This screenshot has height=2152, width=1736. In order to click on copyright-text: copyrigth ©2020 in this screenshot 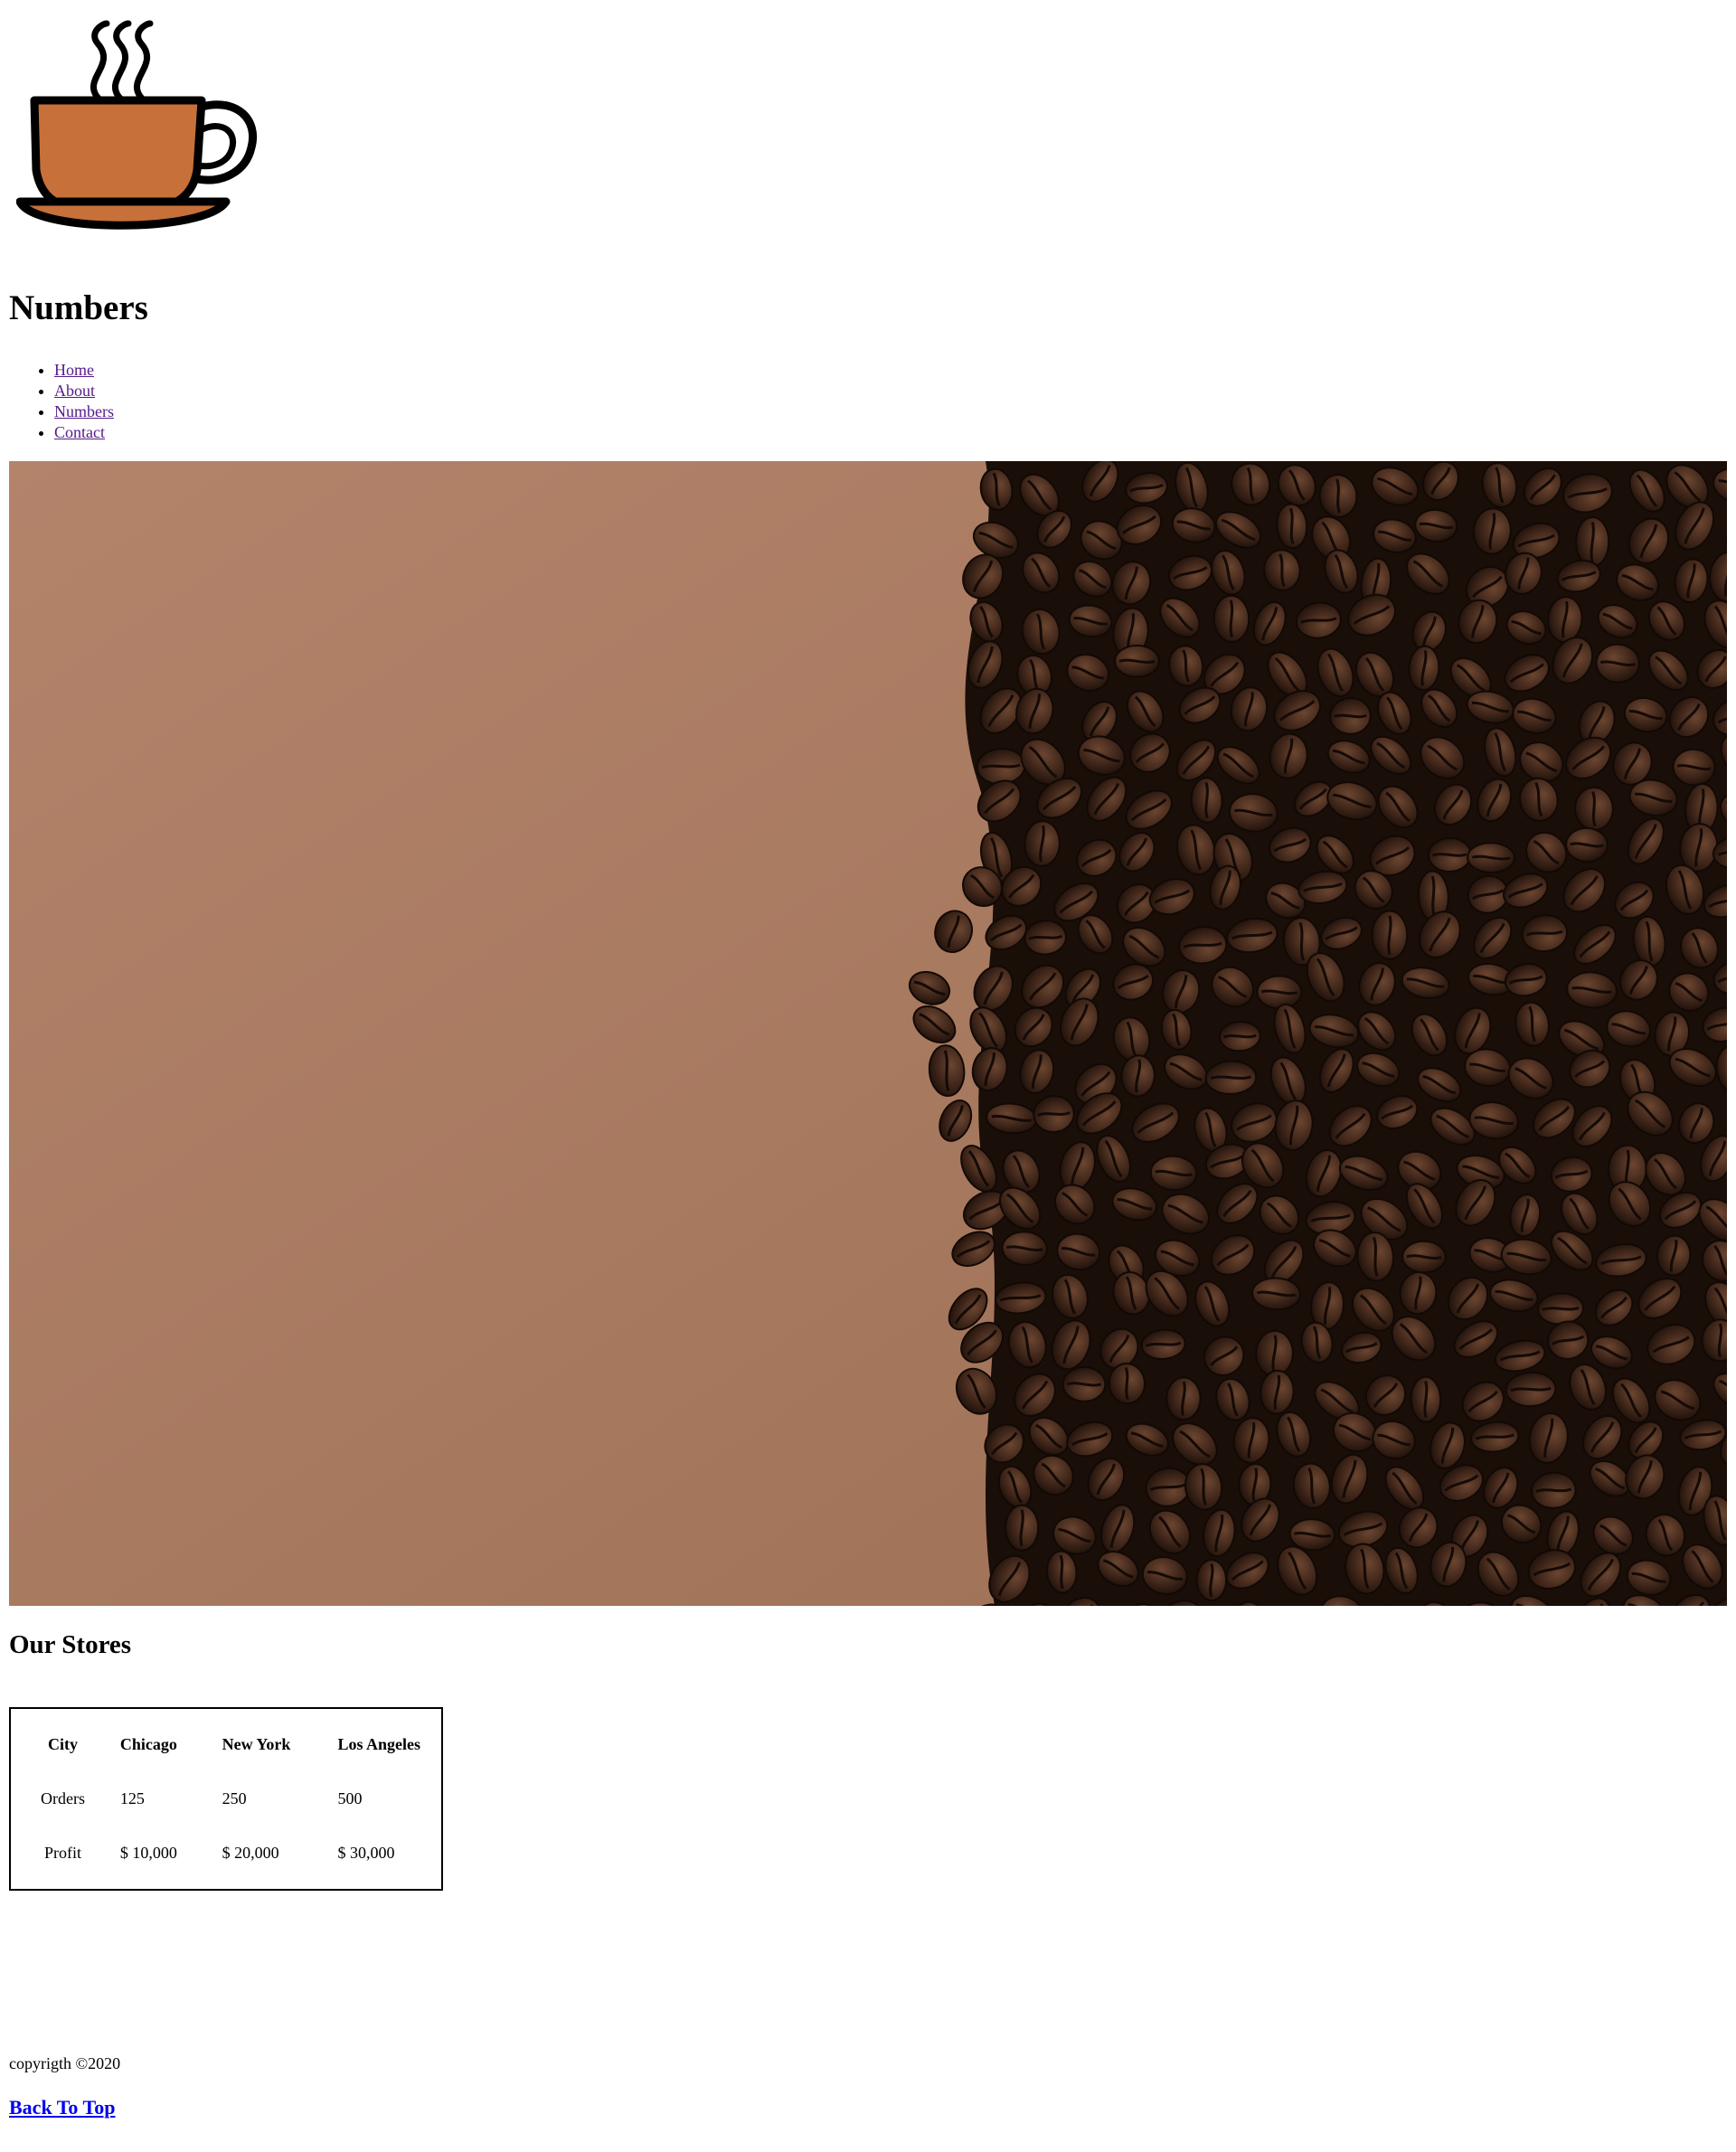, I will do `click(65, 2063)`.